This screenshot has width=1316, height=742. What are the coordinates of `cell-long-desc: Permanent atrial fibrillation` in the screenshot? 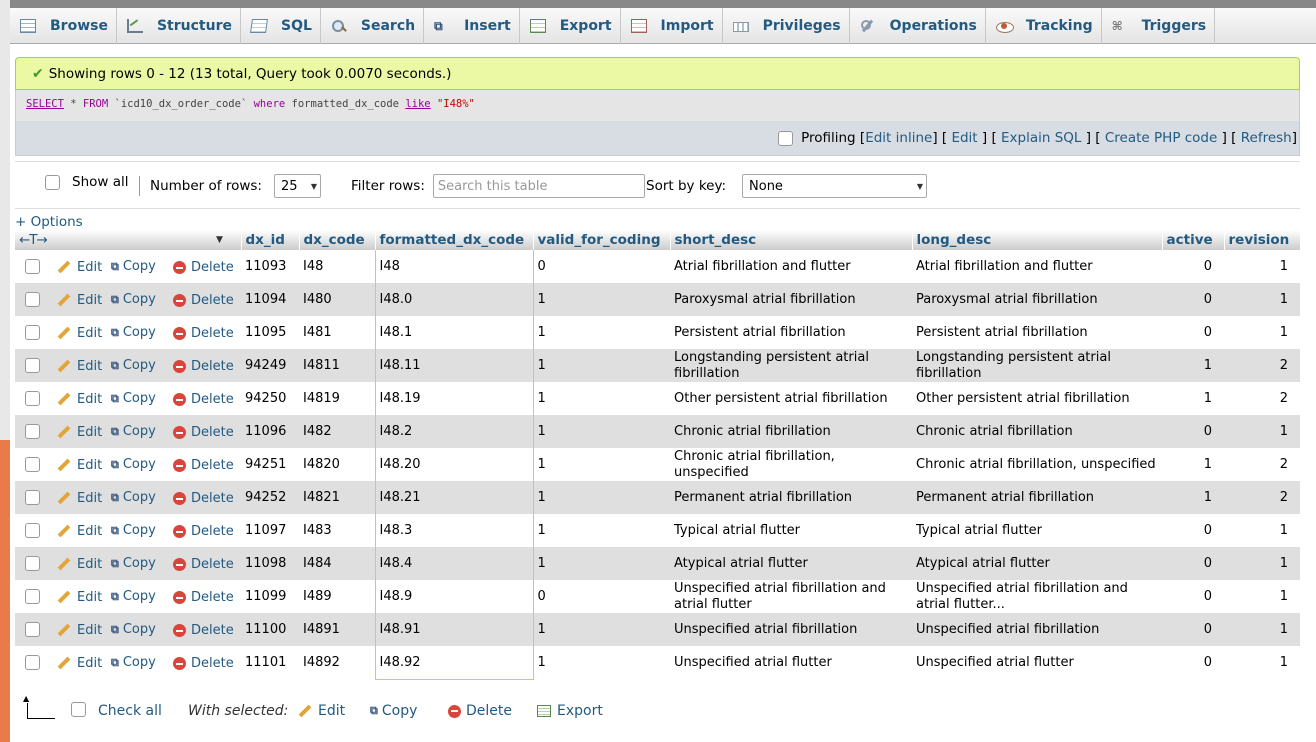 It's located at (1037, 497).